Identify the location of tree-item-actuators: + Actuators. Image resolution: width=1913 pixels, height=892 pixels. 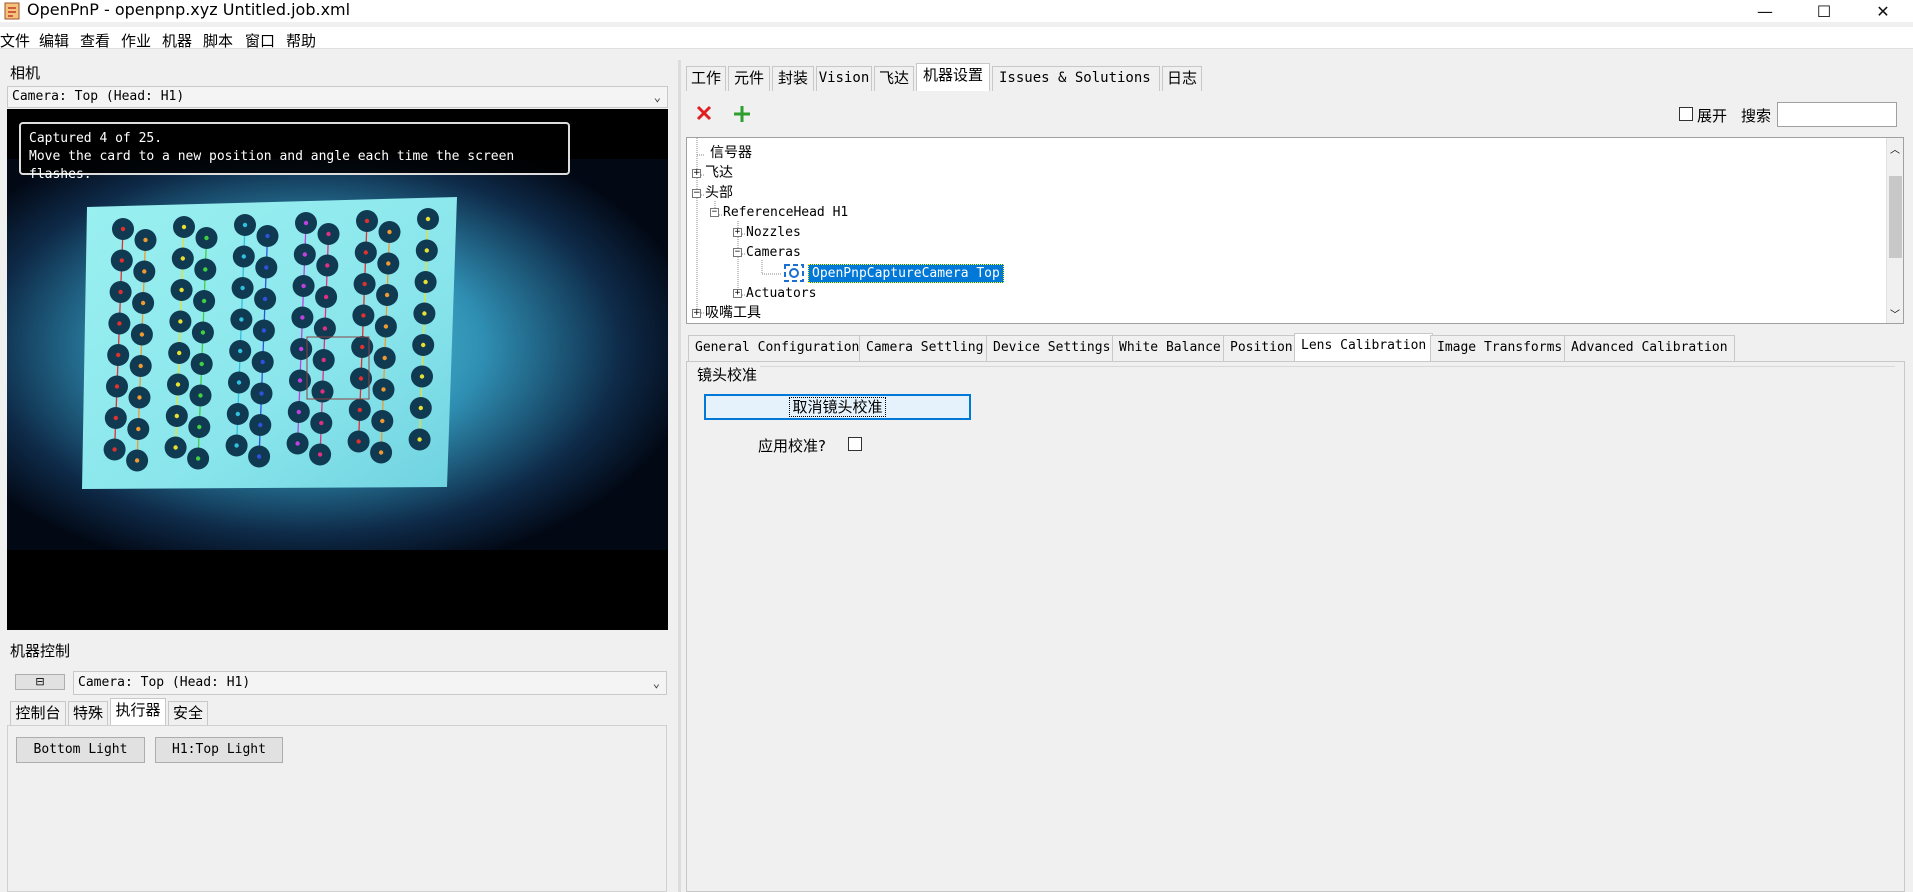
(774, 294).